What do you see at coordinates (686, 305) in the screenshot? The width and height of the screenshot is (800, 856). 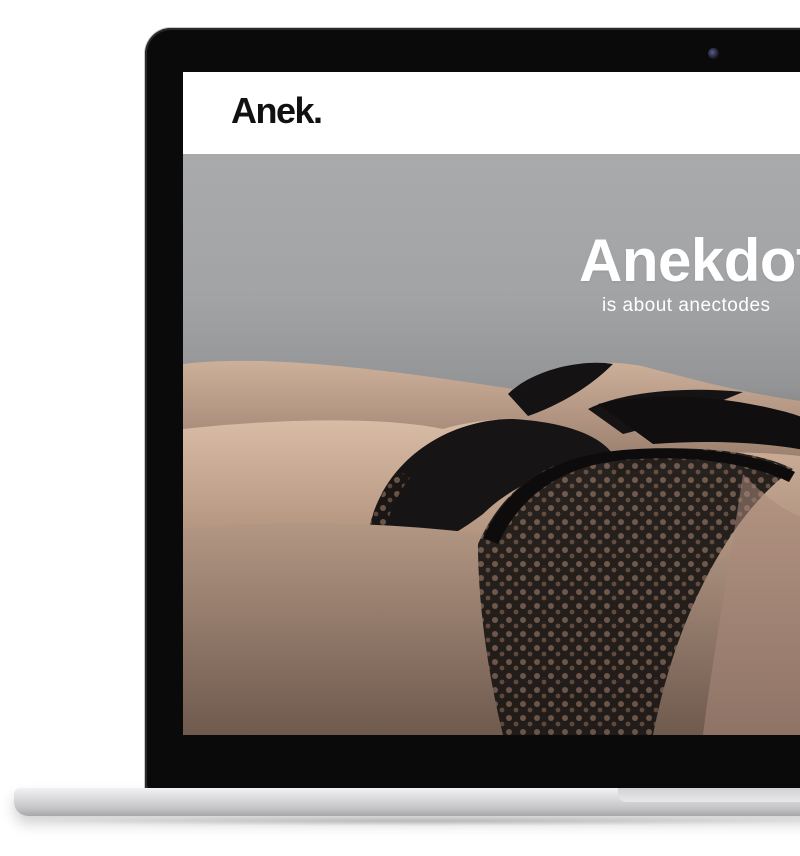 I see `hero-subtitle: is about anectodes` at bounding box center [686, 305].